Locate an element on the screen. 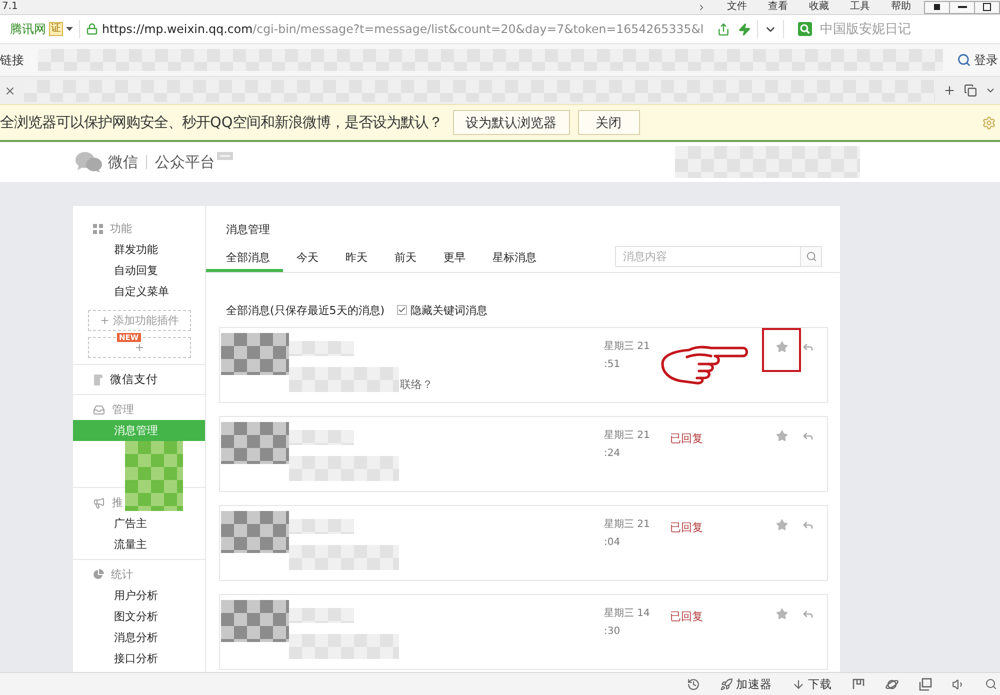  check-icon is located at coordinates (402, 310).